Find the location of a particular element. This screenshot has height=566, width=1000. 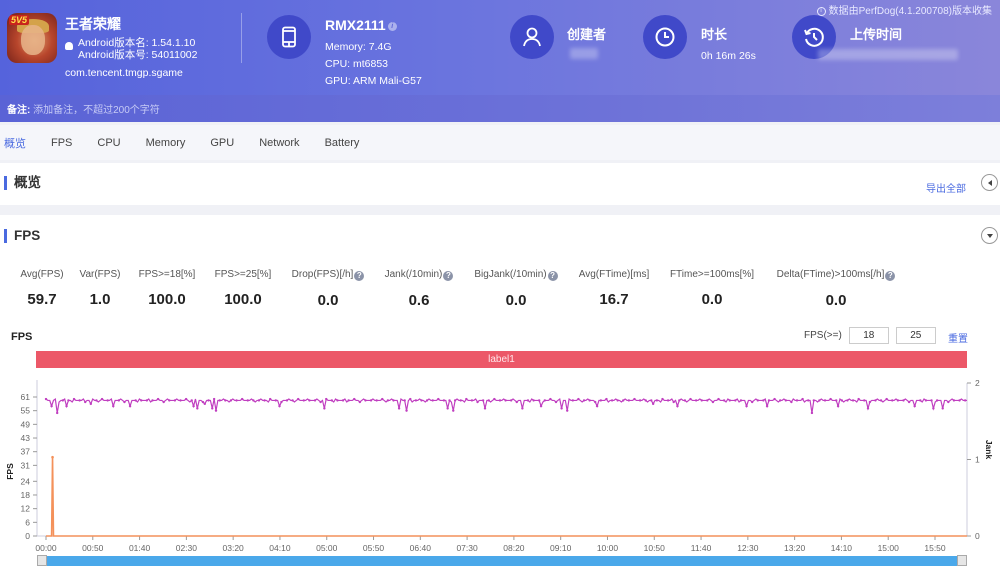

tab-gpu: GPU is located at coordinates (222, 143).